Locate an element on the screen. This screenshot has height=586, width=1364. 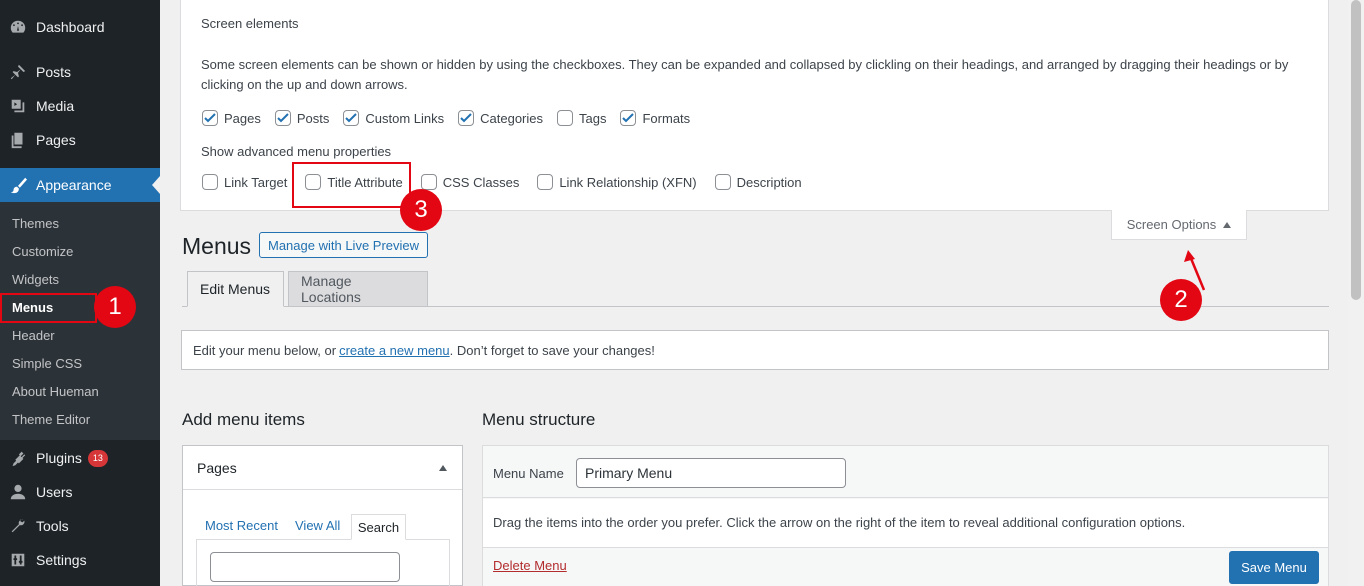
screen-elements-heading: Screen elements is located at coordinates (250, 23).